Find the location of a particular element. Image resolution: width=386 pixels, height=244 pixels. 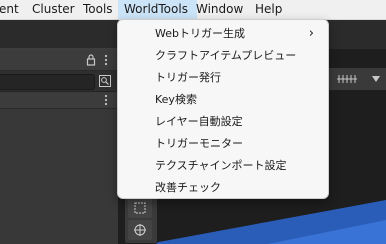

menu-agent: ent is located at coordinates (10, 9).